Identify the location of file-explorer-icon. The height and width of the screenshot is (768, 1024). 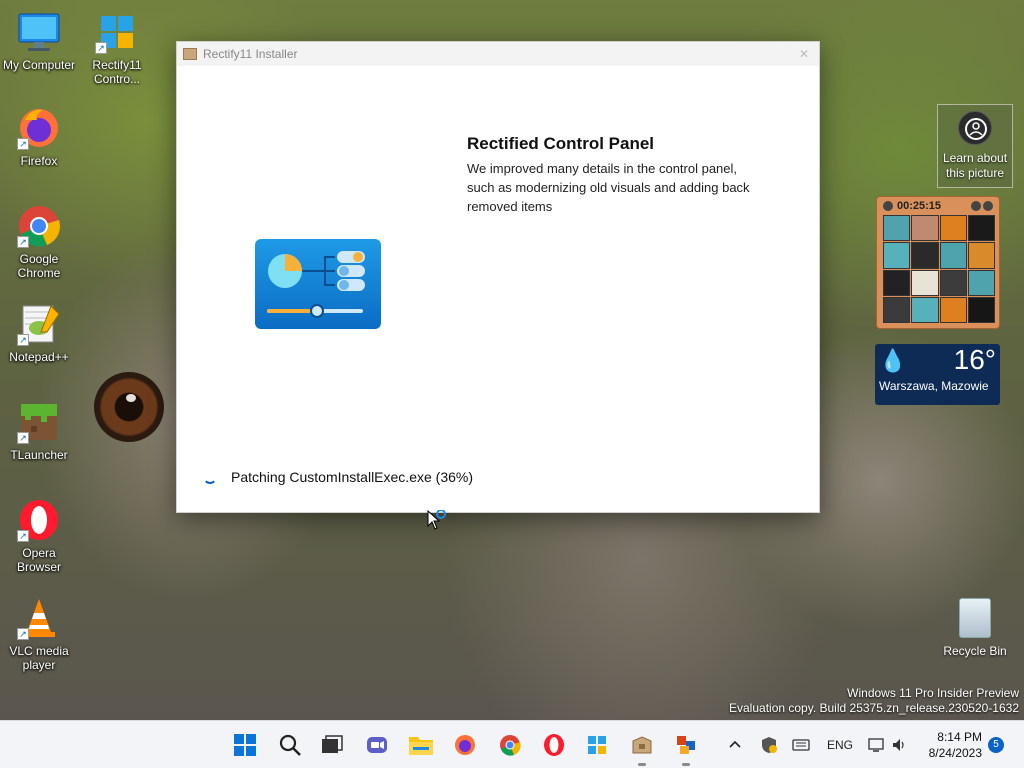
(421, 745).